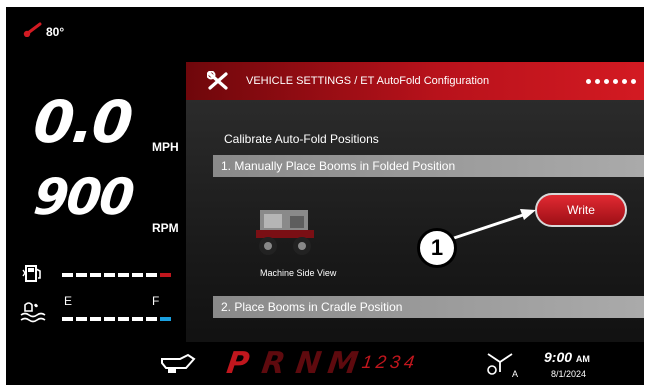 This screenshot has width=645, height=389. I want to click on clock-date: 8/1/2024, so click(569, 374).